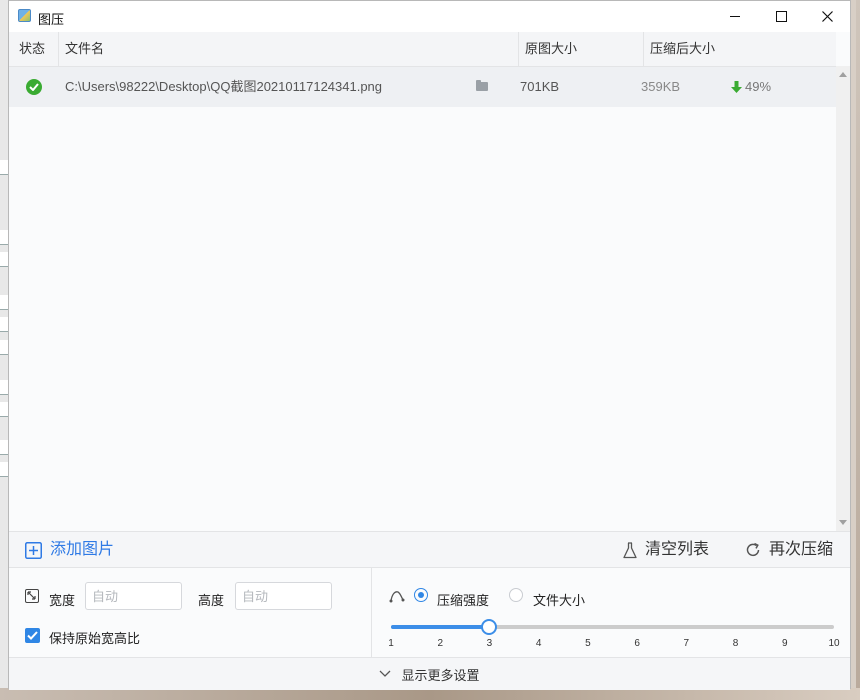 This screenshot has width=860, height=700. I want to click on width-label: 宽度, so click(62, 600).